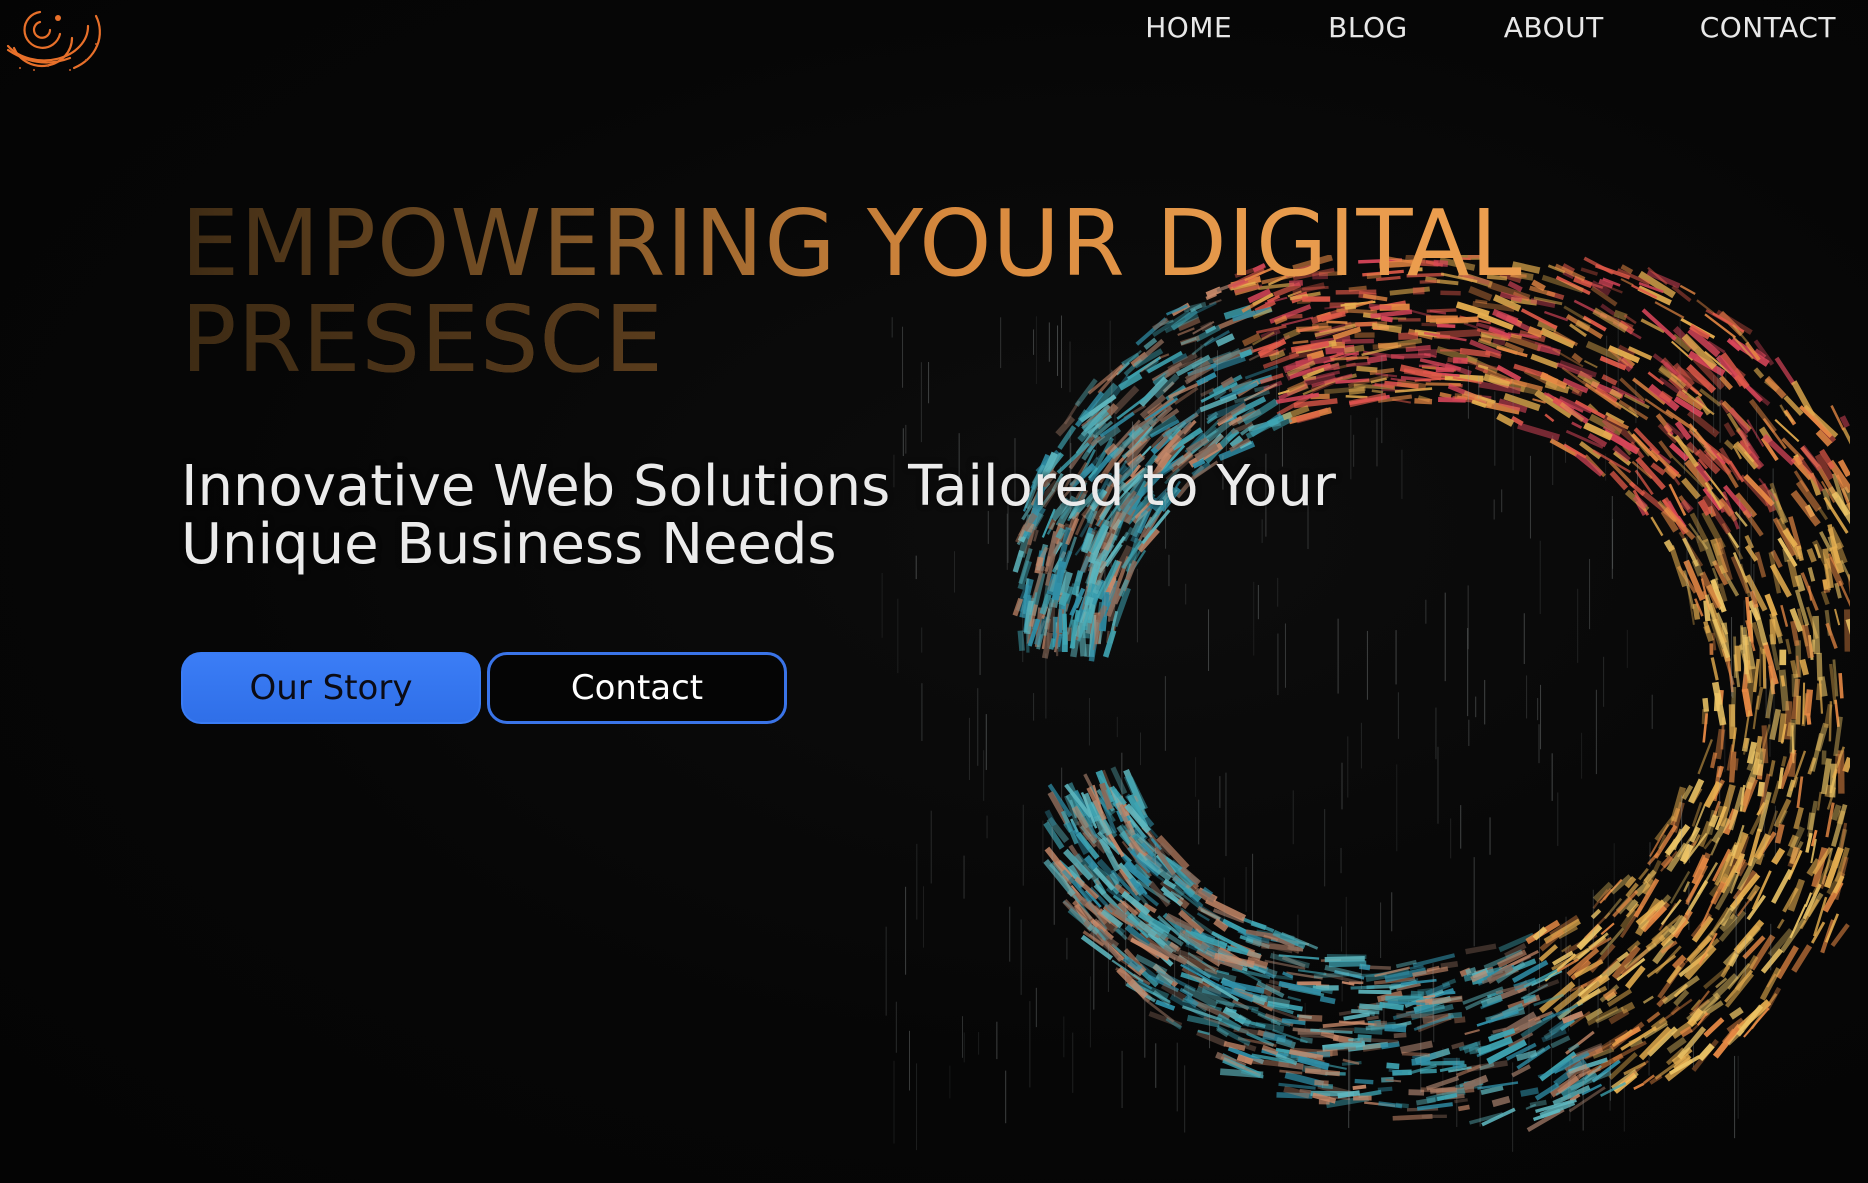 Image resolution: width=1868 pixels, height=1183 pixels. I want to click on hero-headline-line-2: PRESESCE, so click(891, 340).